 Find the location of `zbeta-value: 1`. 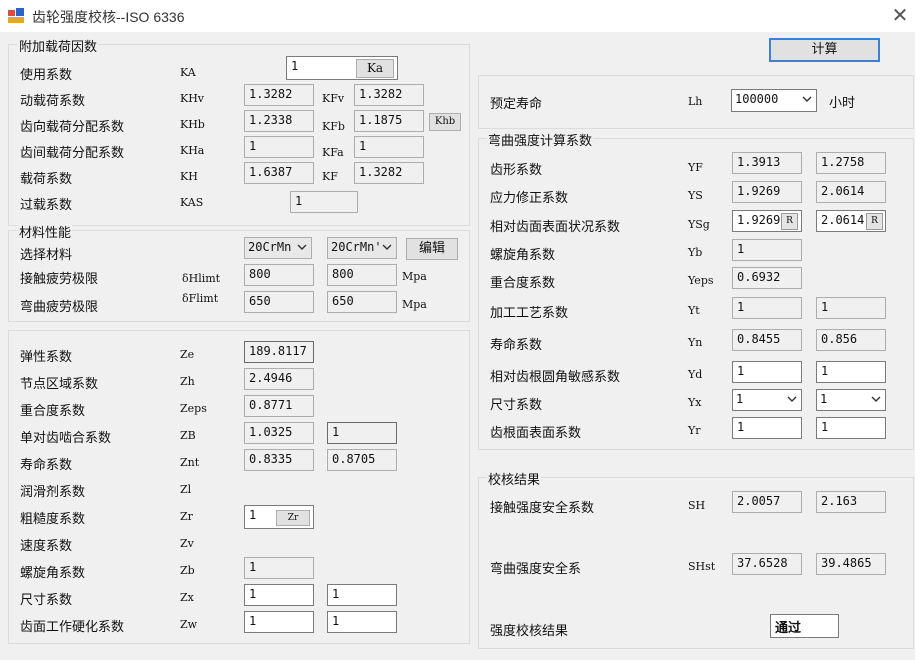

zbeta-value: 1 is located at coordinates (279, 568).